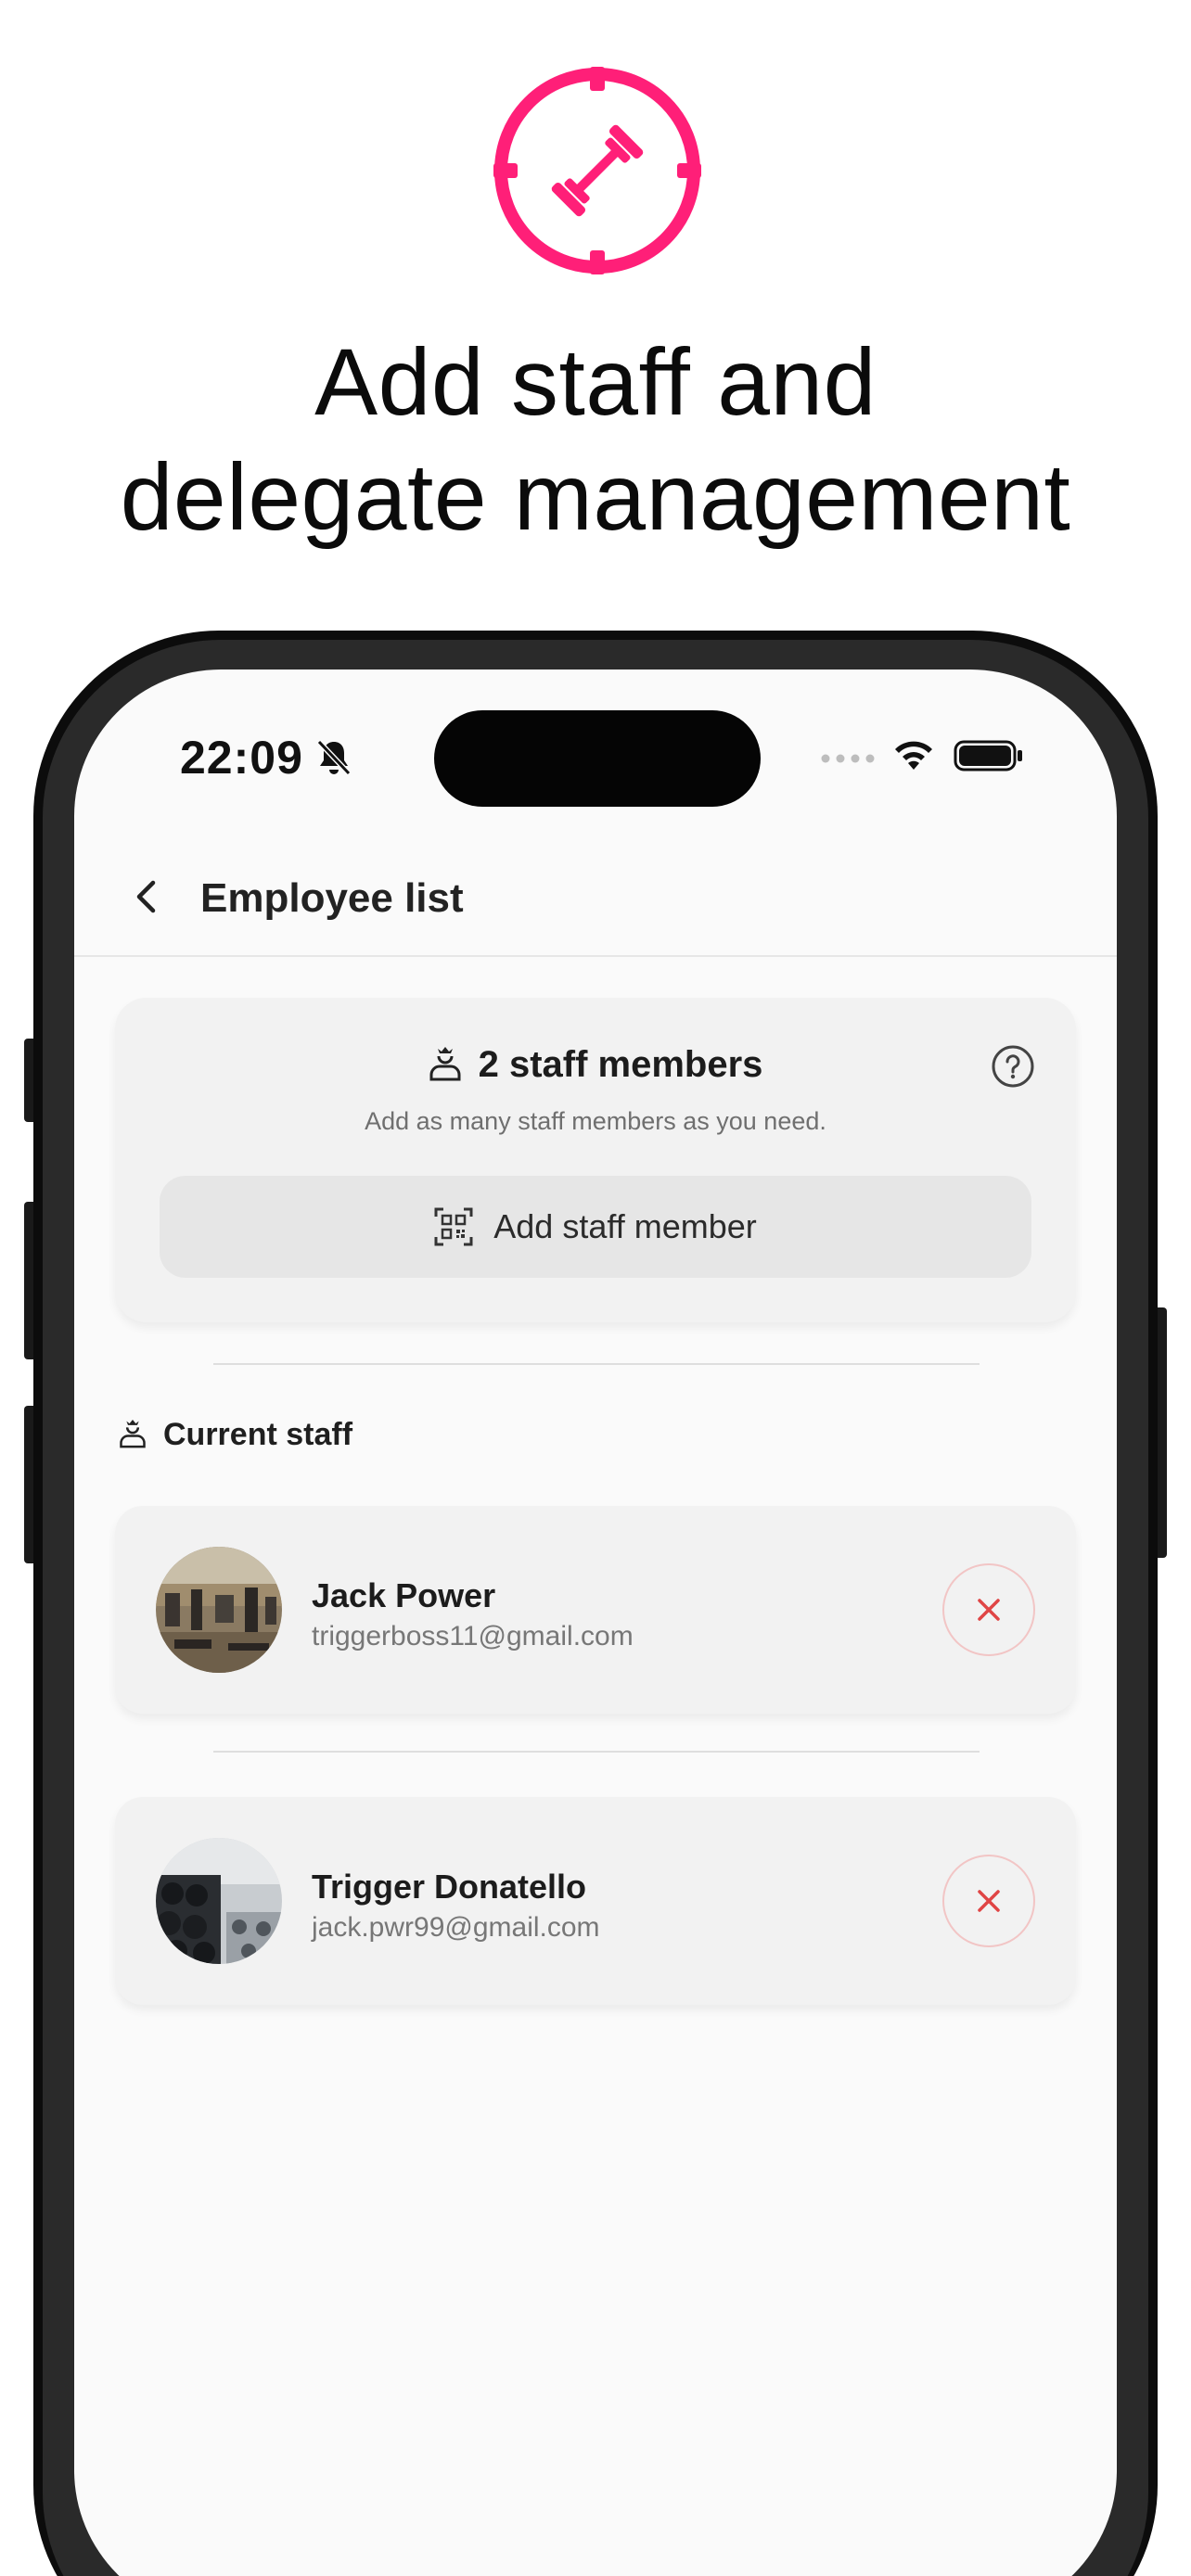 The image size is (1191, 2576). I want to click on status-time: 22:09, so click(241, 758).